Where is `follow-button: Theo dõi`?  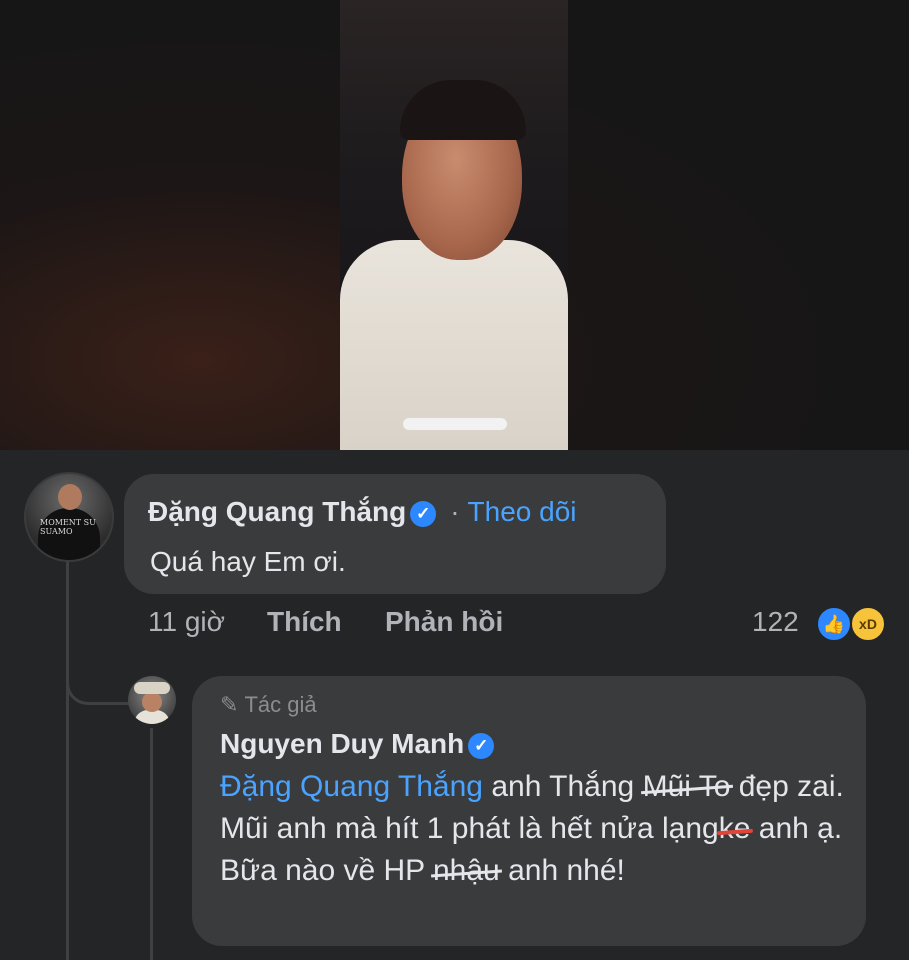
follow-button: Theo dõi is located at coordinates (522, 511).